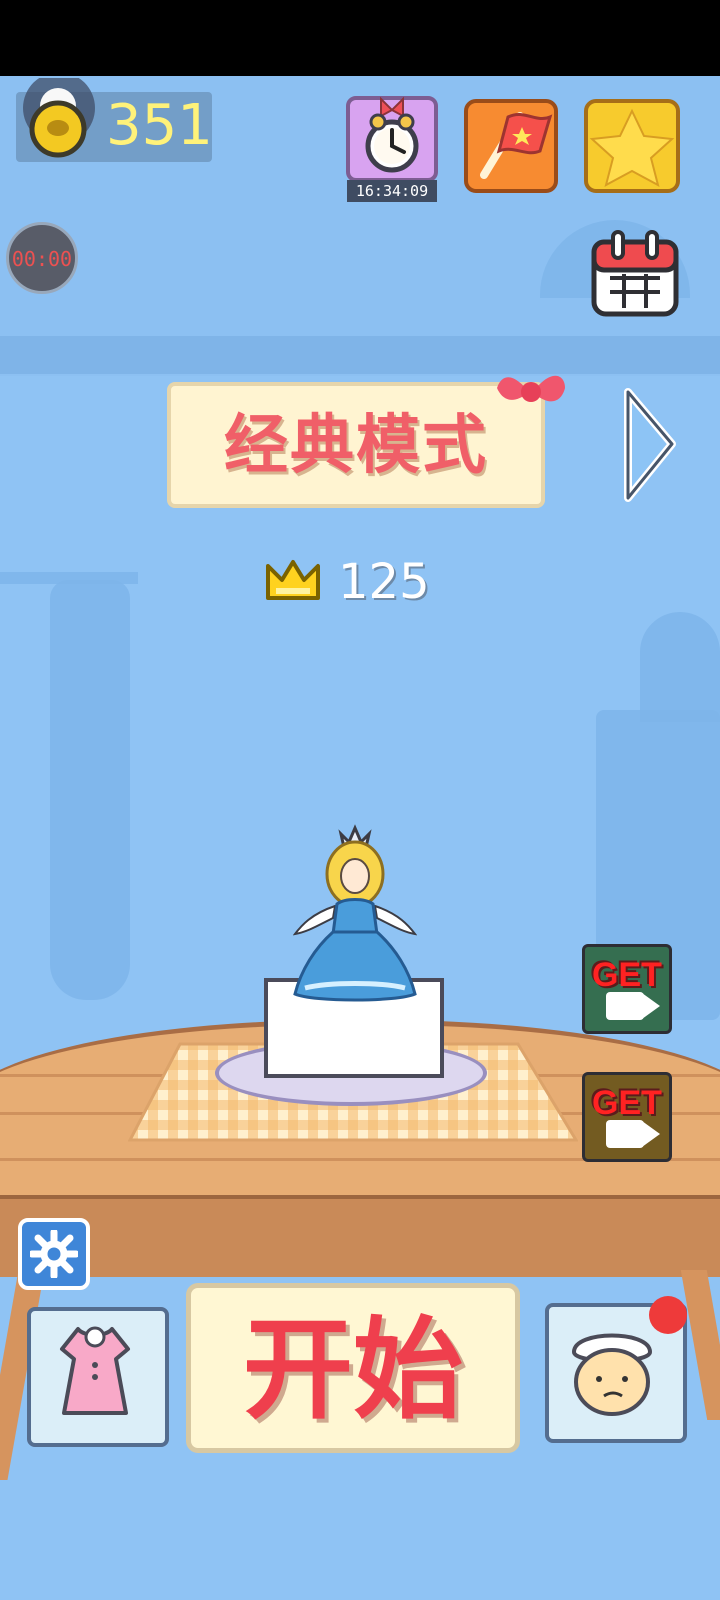 The width and height of the screenshot is (720, 1600). I want to click on elapsed-timer: 00:00, so click(42, 259).